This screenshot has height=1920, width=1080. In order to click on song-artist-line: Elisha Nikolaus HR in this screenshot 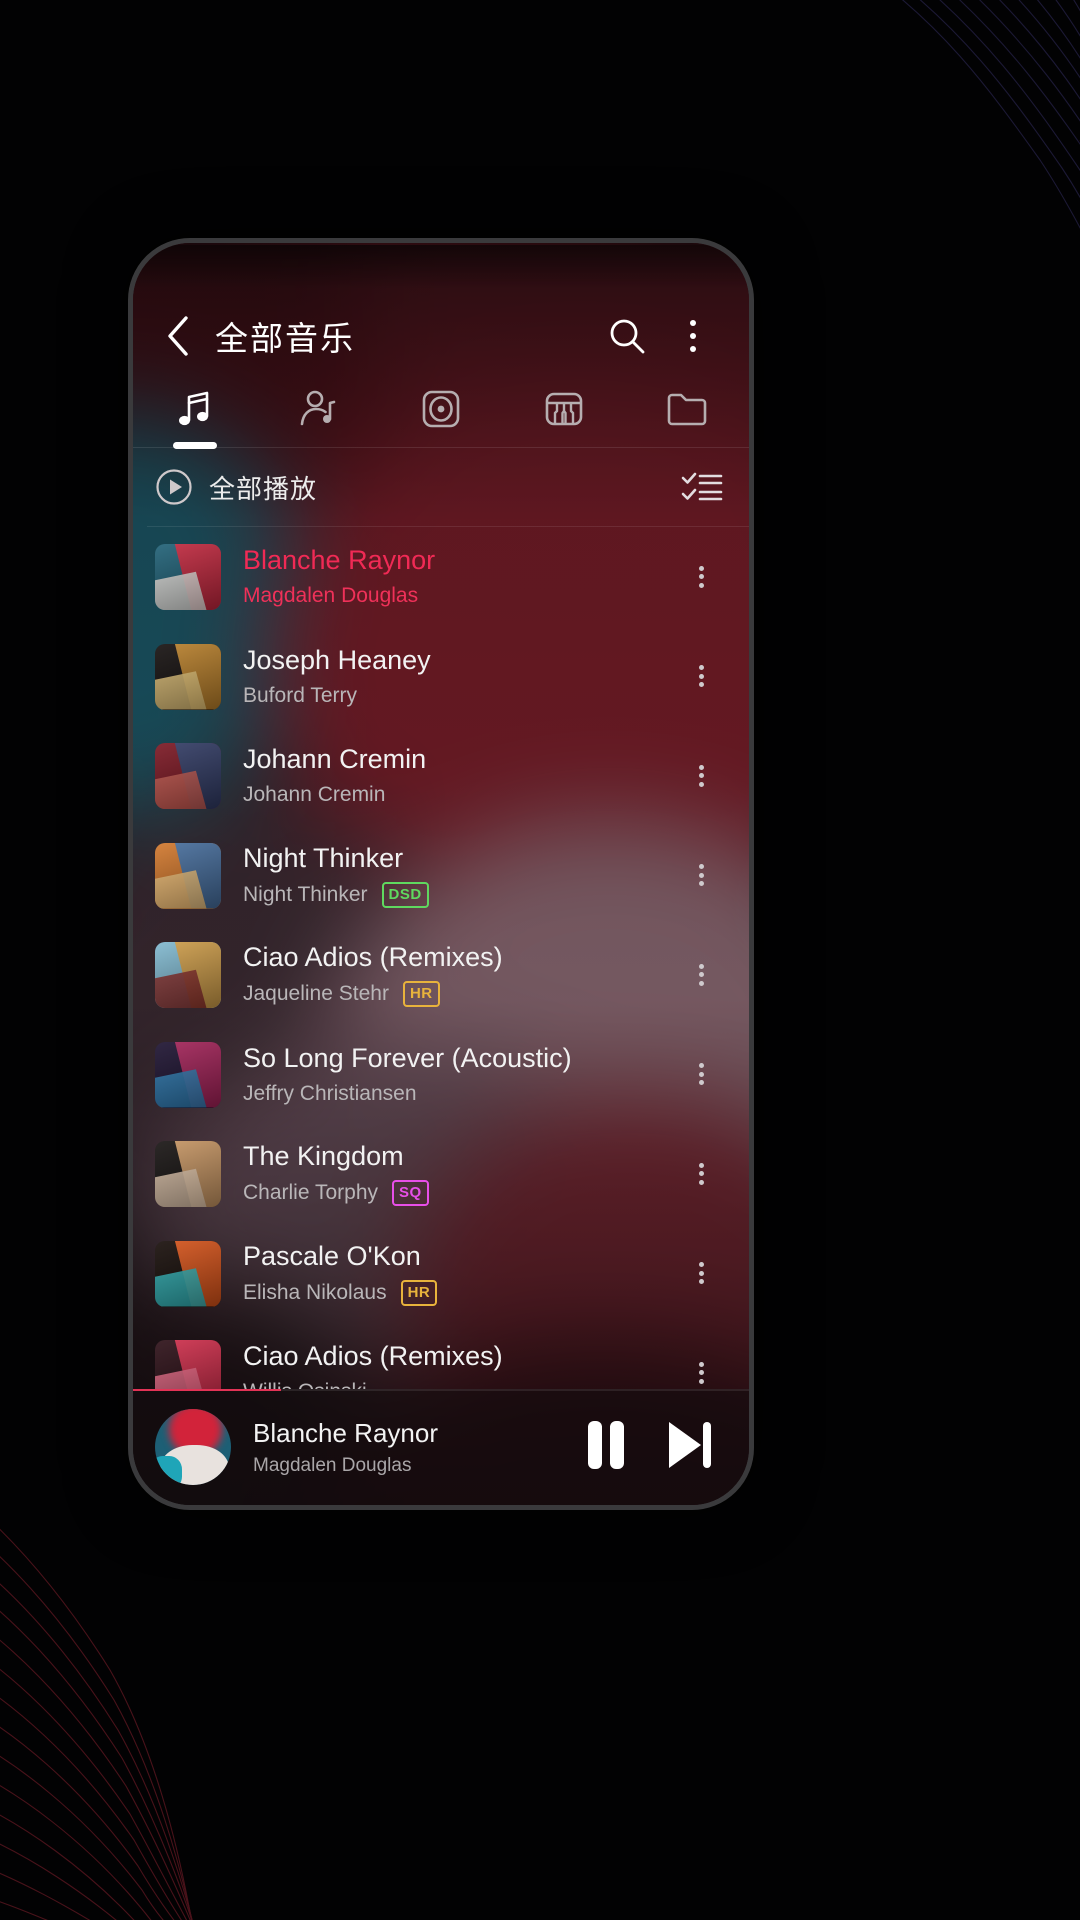, I will do `click(340, 1292)`.